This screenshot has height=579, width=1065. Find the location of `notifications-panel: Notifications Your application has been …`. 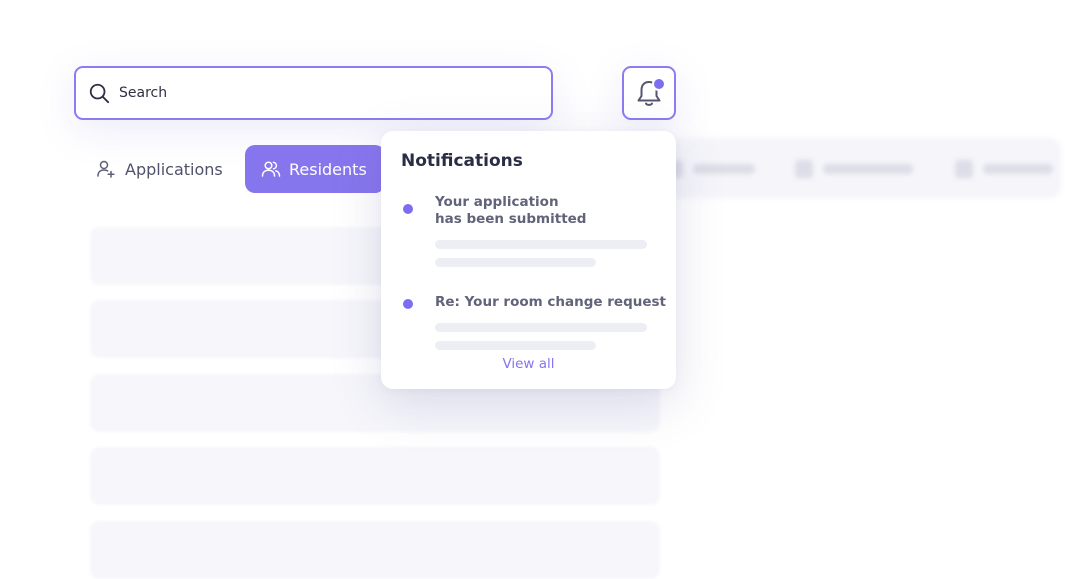

notifications-panel: Notifications Your application has been … is located at coordinates (528, 260).